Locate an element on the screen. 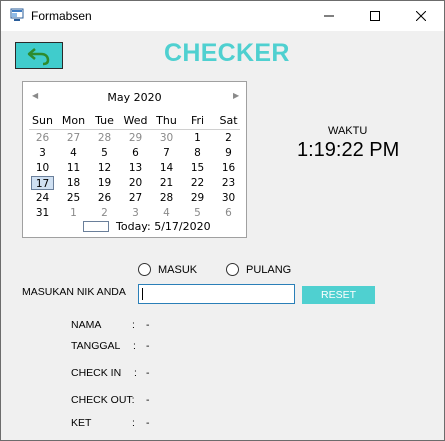 The image size is (445, 441). maximize-button is located at coordinates (375, 16).